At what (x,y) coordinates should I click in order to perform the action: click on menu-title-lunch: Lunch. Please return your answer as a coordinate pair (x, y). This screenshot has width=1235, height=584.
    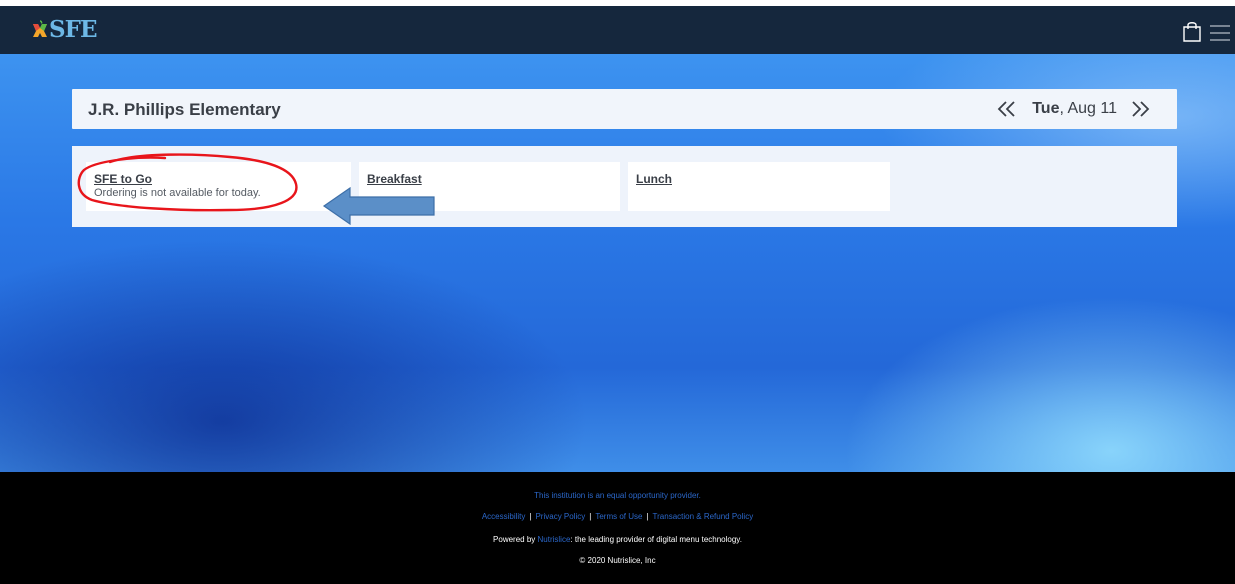
    Looking at the image, I should click on (763, 179).